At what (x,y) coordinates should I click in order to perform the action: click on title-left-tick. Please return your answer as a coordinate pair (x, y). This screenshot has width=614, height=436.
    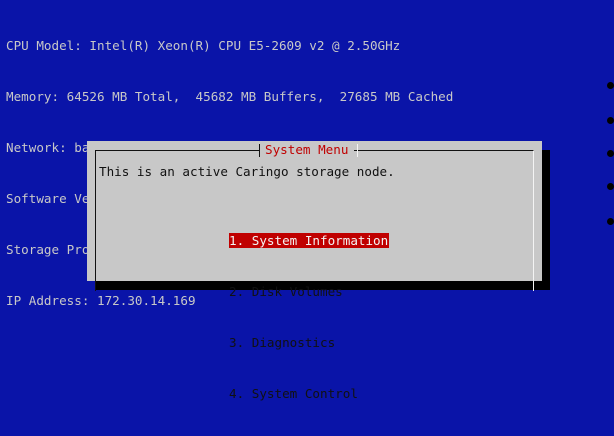
    Looking at the image, I should click on (259, 150).